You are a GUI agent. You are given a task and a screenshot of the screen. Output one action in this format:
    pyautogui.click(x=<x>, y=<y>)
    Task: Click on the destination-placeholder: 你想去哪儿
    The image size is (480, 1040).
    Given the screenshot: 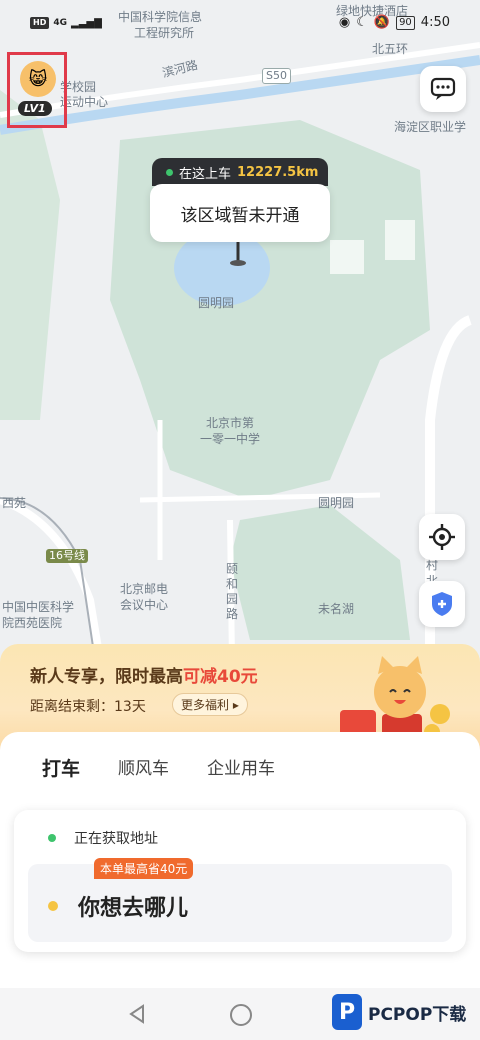 What is the action you would take?
    pyautogui.click(x=133, y=908)
    